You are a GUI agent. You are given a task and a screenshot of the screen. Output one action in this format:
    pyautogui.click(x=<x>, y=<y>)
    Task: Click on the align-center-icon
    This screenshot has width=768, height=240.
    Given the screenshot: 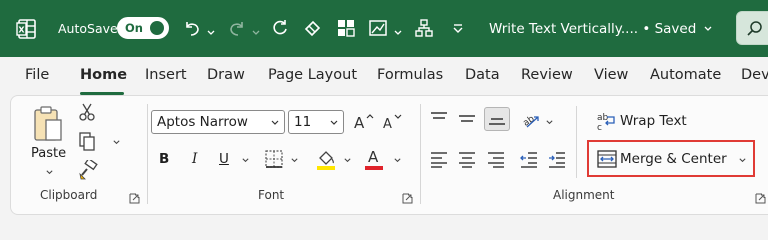 What is the action you would take?
    pyautogui.click(x=467, y=159)
    